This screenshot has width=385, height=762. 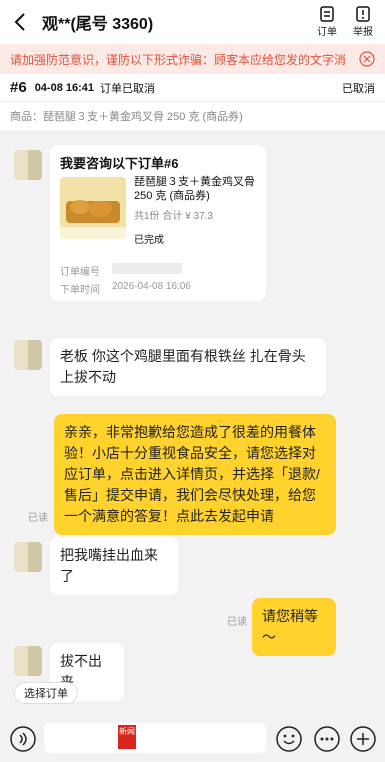 I want to click on order-number: #6, so click(x=18, y=87).